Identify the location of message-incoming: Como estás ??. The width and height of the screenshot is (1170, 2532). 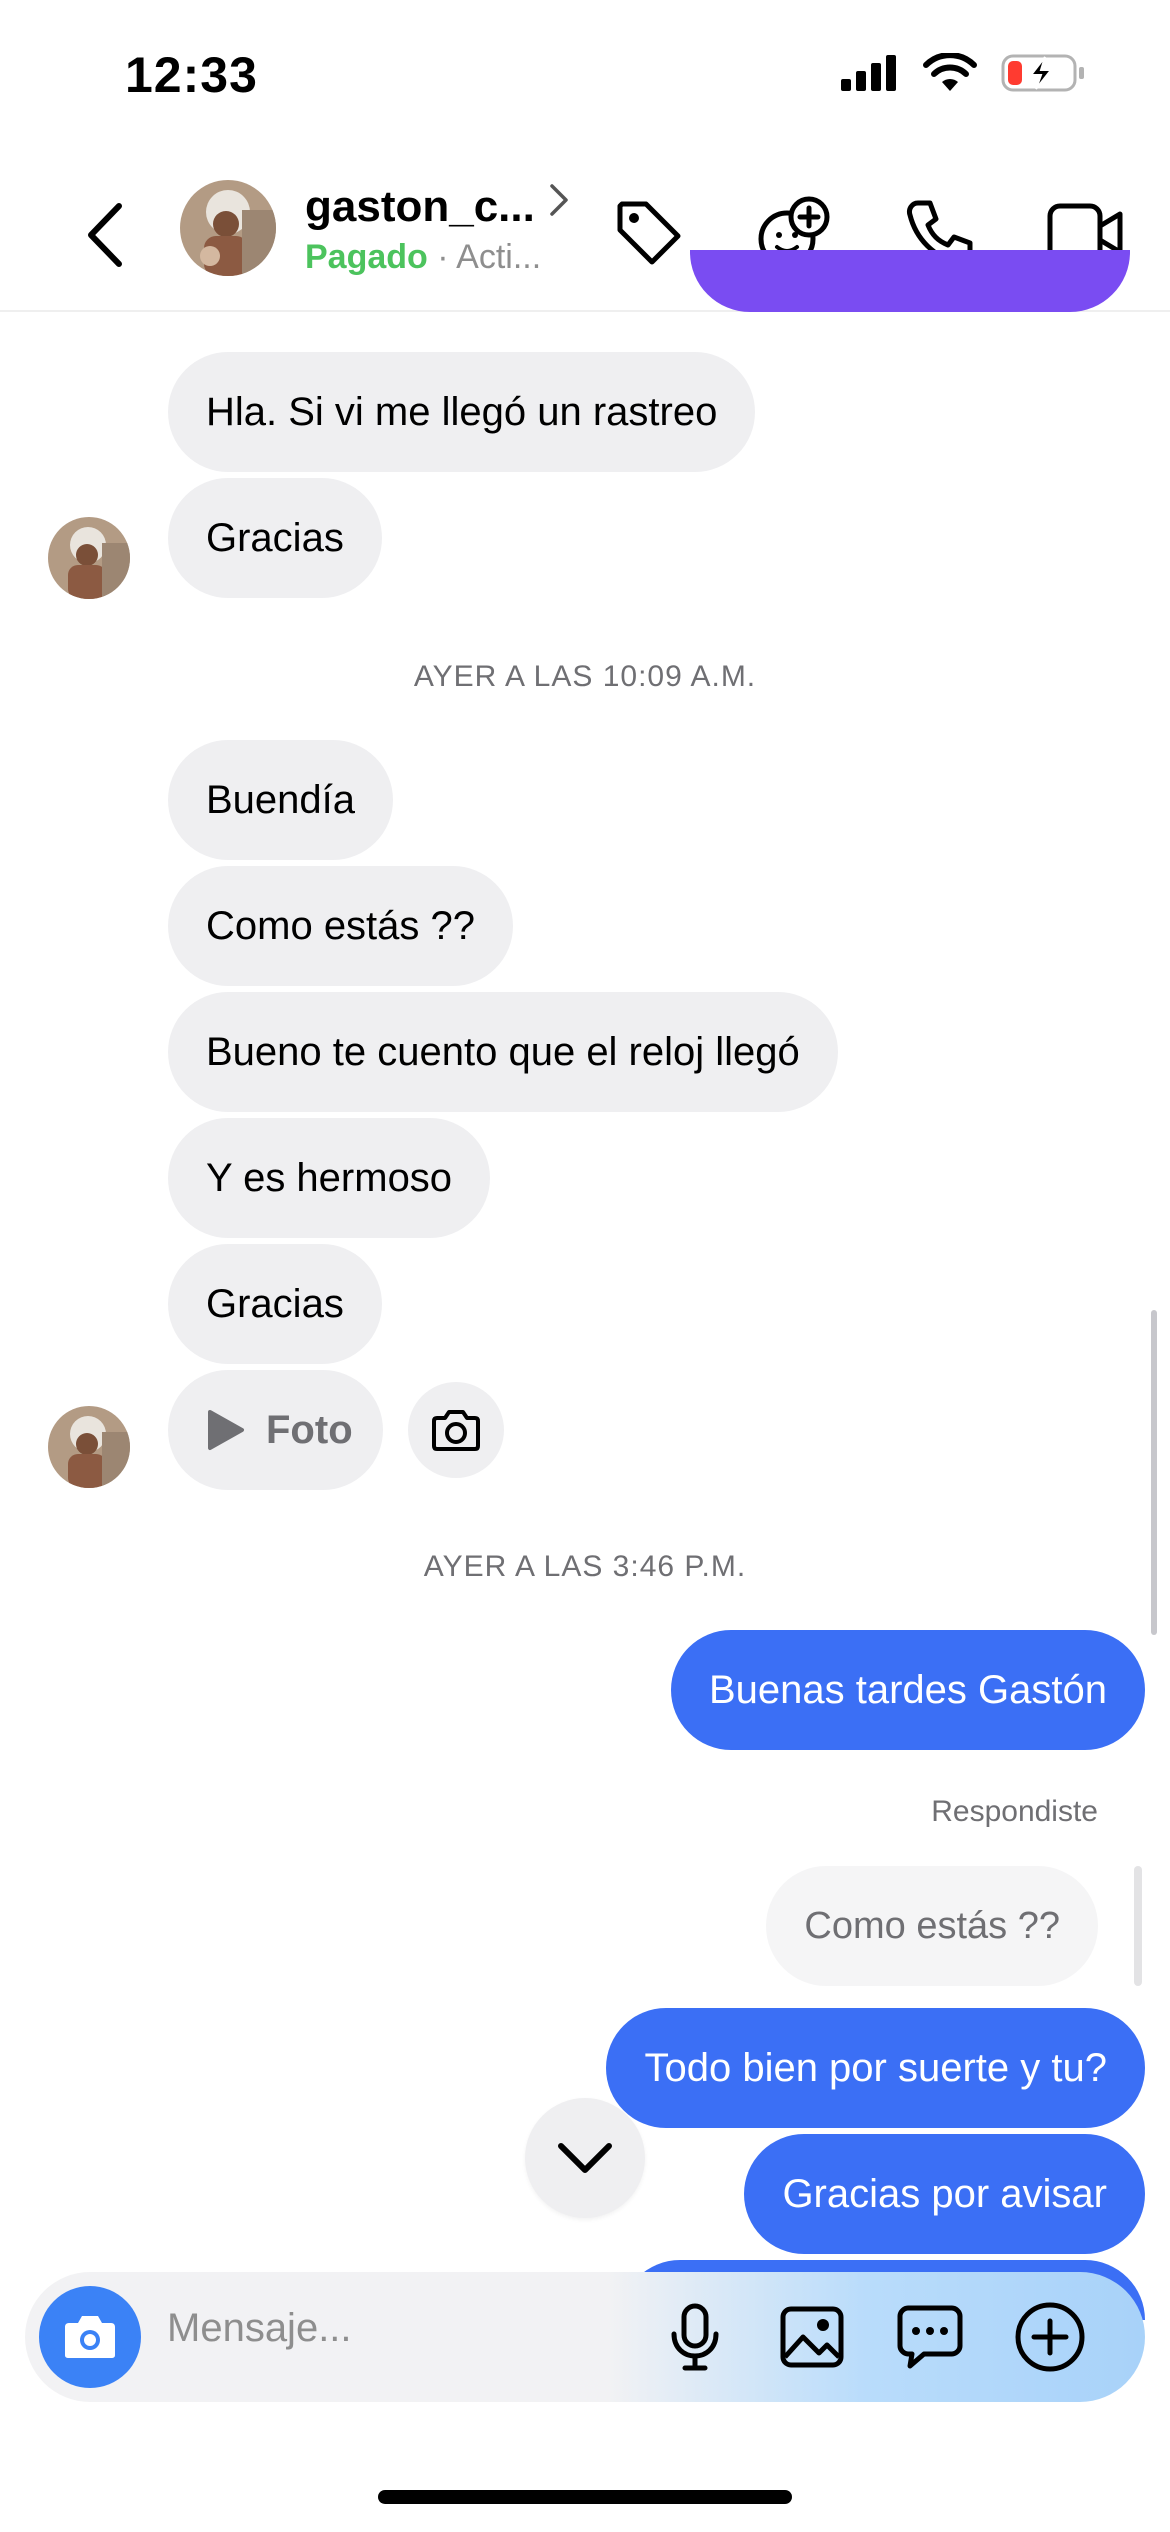
(341, 926).